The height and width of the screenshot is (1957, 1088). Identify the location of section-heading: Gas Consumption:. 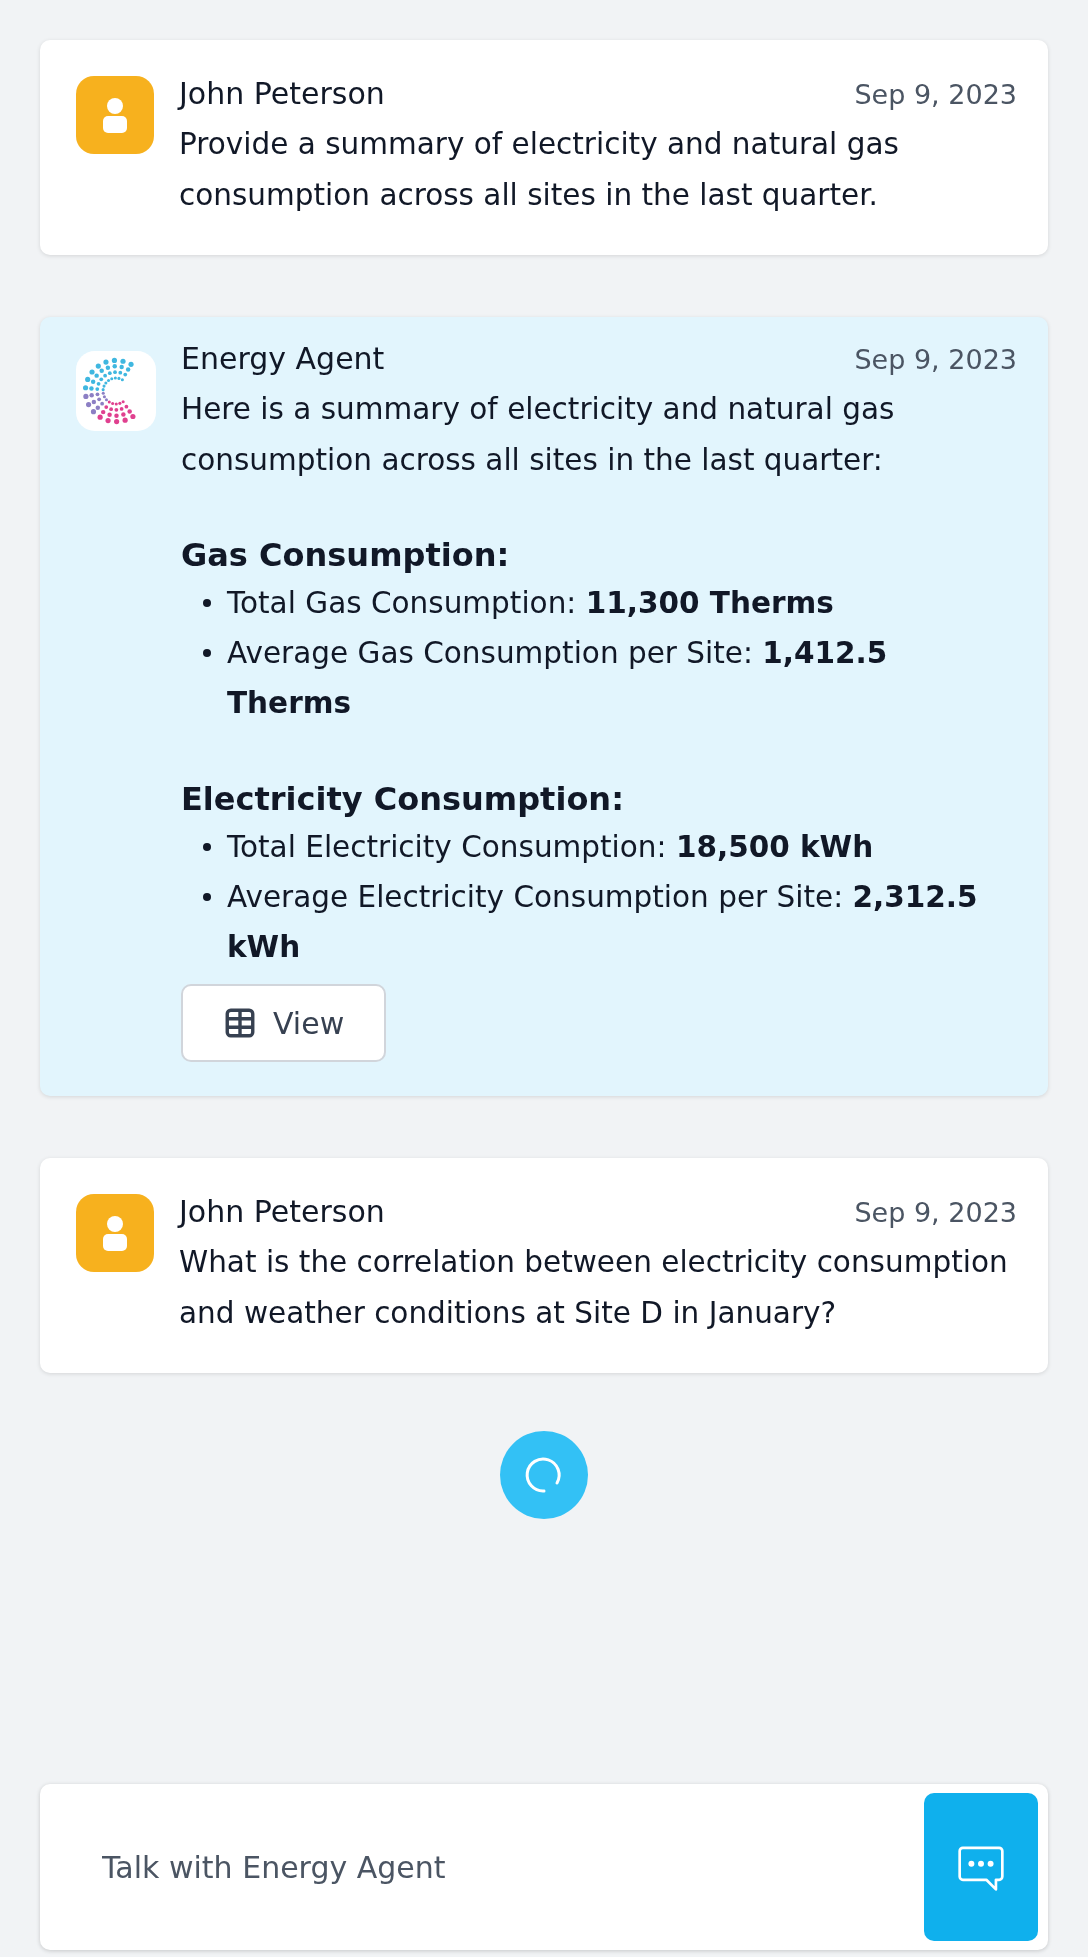
(346, 555).